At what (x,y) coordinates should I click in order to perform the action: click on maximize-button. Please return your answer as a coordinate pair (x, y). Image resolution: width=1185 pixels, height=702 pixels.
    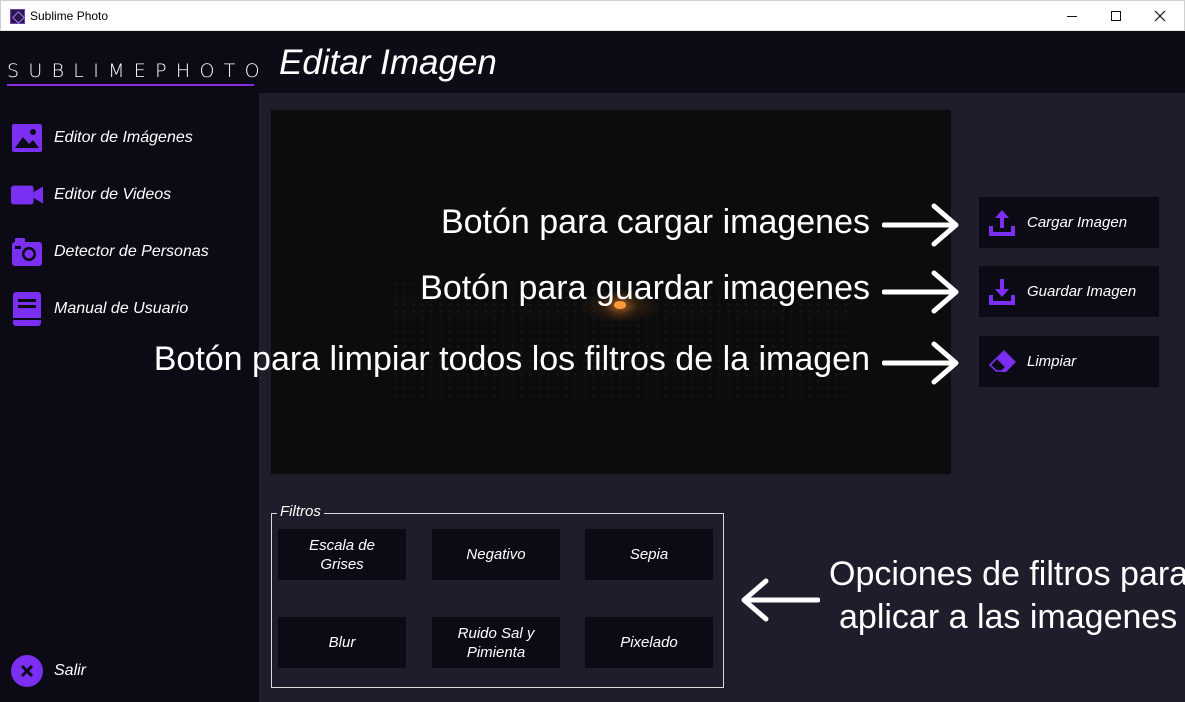
    Looking at the image, I should click on (1116, 16).